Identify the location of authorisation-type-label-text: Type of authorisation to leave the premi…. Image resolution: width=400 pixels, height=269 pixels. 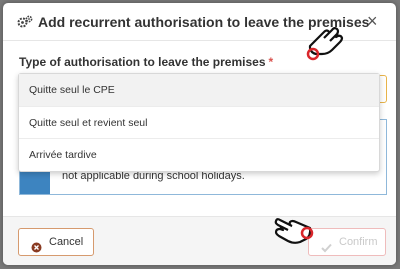
(142, 62).